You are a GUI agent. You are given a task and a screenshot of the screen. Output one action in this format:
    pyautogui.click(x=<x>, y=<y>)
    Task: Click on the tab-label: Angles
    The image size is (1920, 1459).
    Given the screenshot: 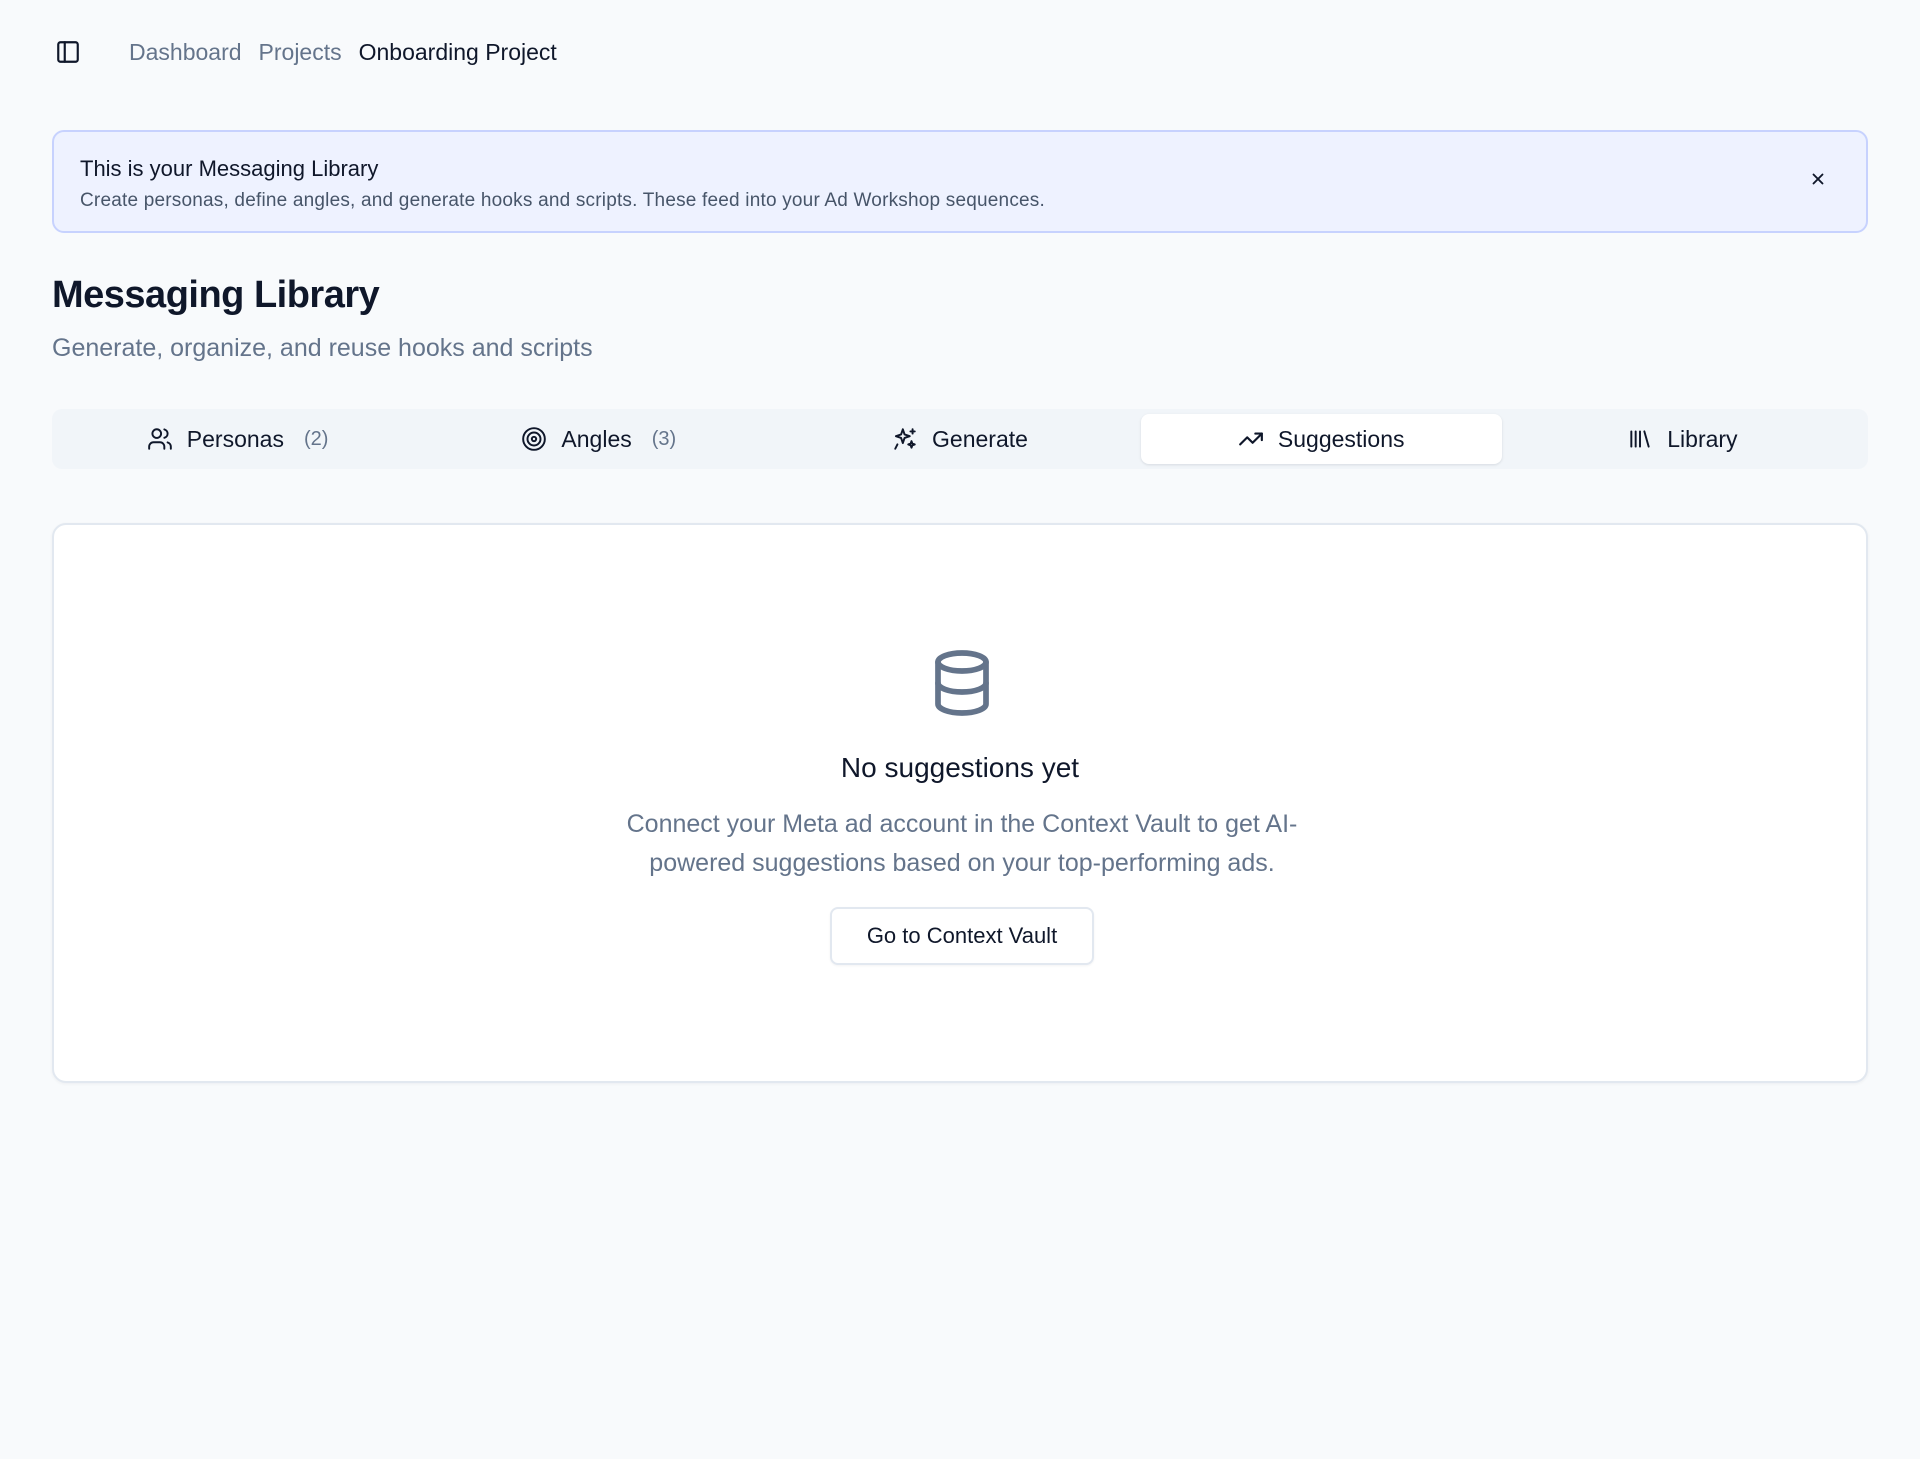 What is the action you would take?
    pyautogui.click(x=596, y=438)
    